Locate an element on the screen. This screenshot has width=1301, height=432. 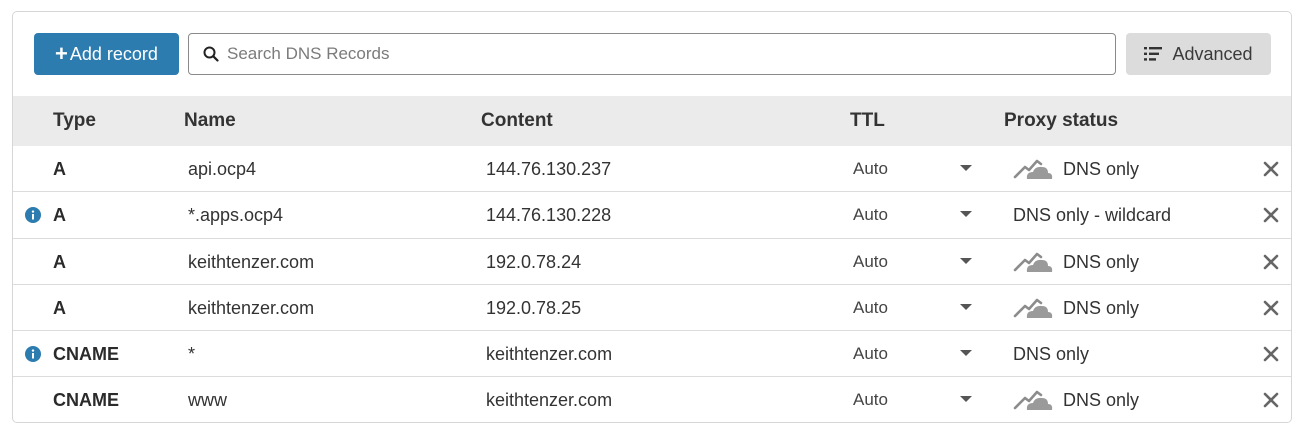
record-name: *.apps.ocp4 is located at coordinates (236, 215).